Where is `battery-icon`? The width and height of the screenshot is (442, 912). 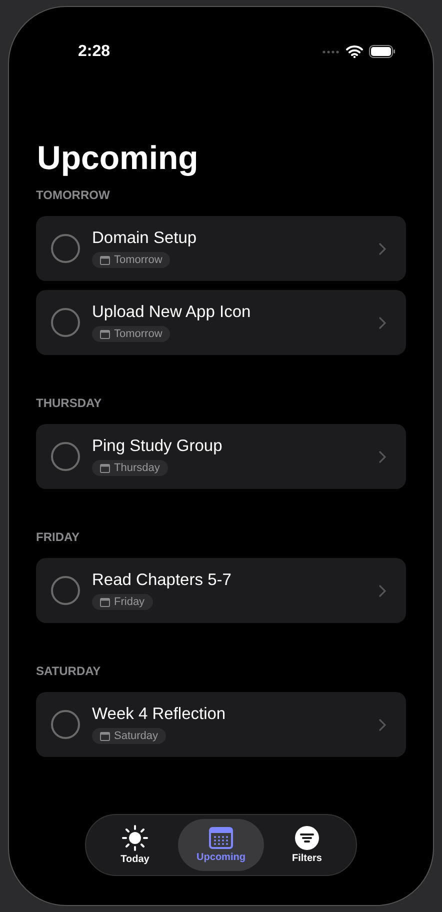 battery-icon is located at coordinates (382, 51).